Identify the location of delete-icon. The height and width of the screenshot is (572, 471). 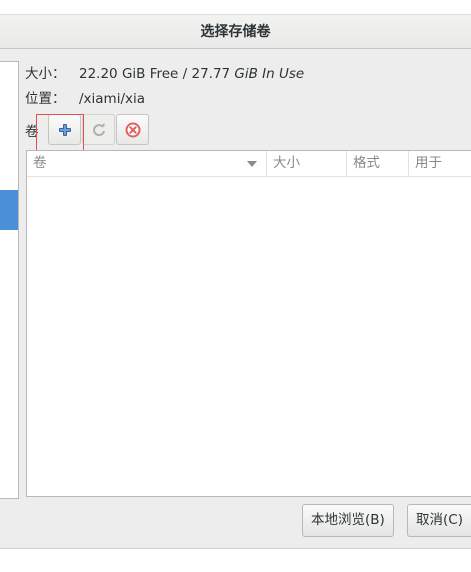
(132, 129).